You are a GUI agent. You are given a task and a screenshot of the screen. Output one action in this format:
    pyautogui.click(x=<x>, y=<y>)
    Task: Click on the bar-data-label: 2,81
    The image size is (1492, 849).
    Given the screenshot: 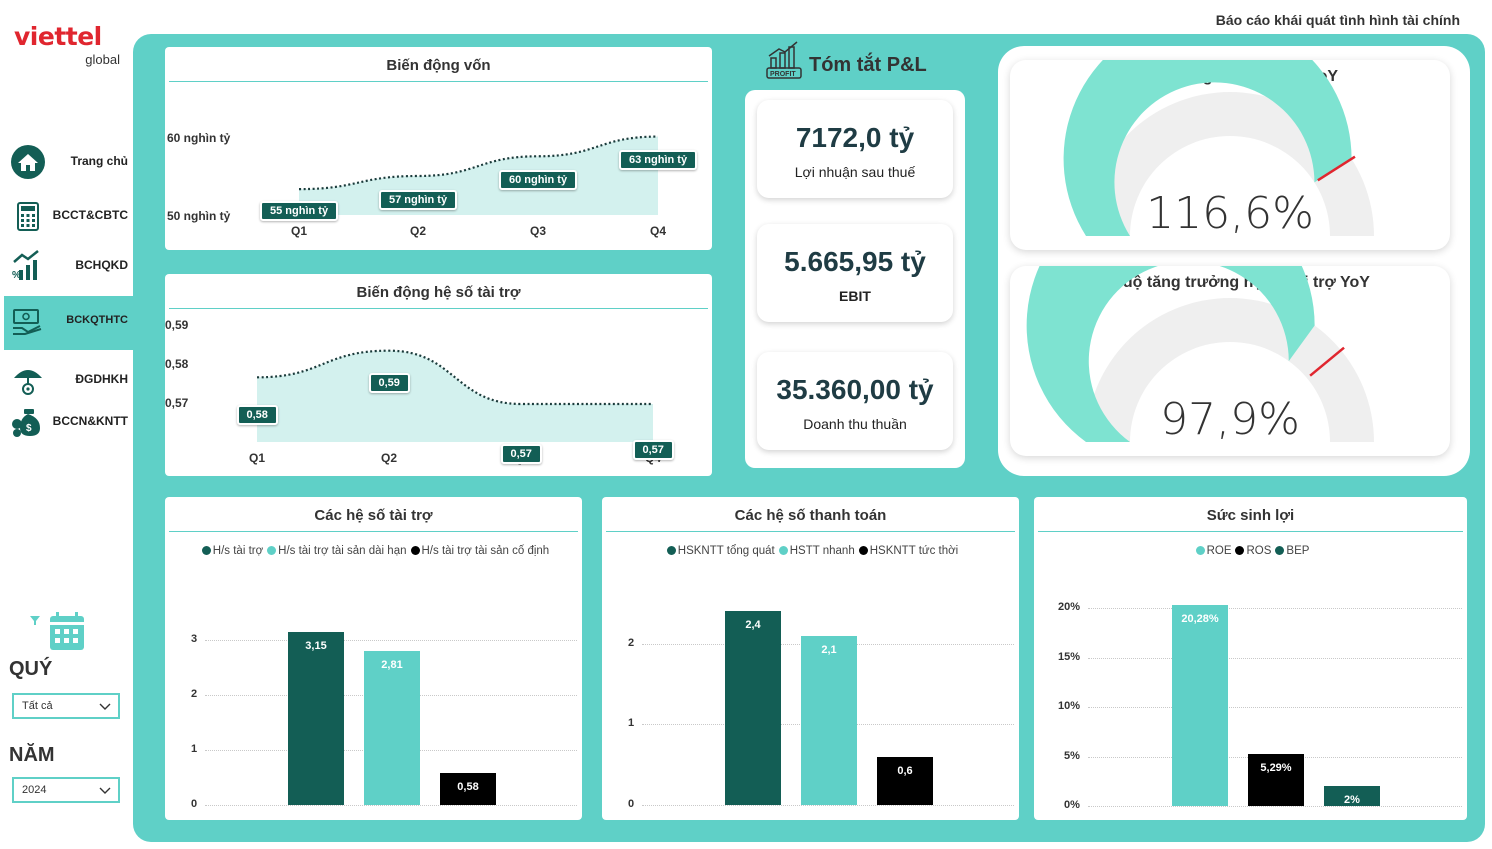 What is the action you would take?
    pyautogui.click(x=392, y=664)
    